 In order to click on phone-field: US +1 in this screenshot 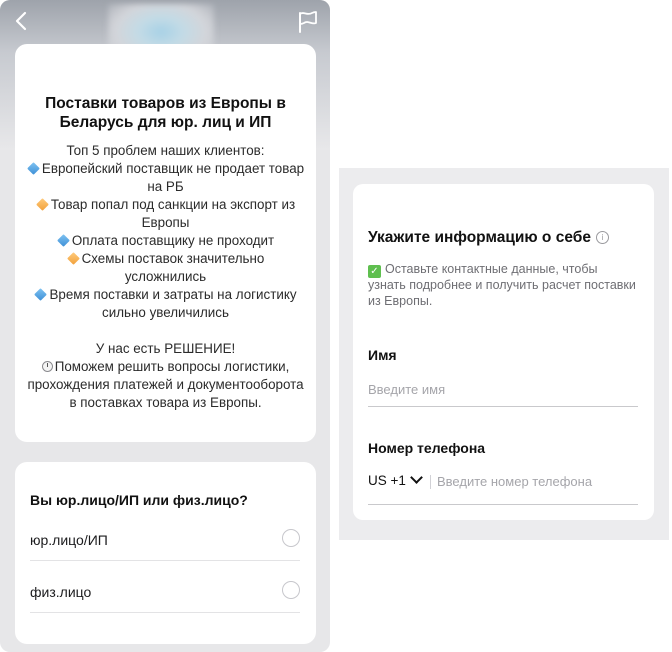, I will do `click(503, 485)`.